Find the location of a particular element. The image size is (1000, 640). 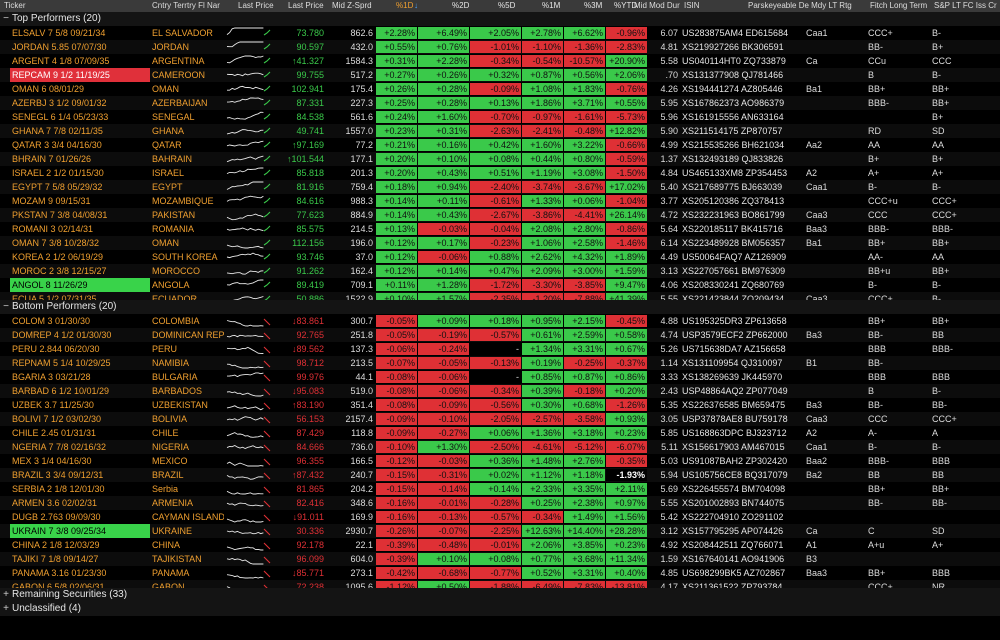

col-ticker: Ticker is located at coordinates (74, 6).